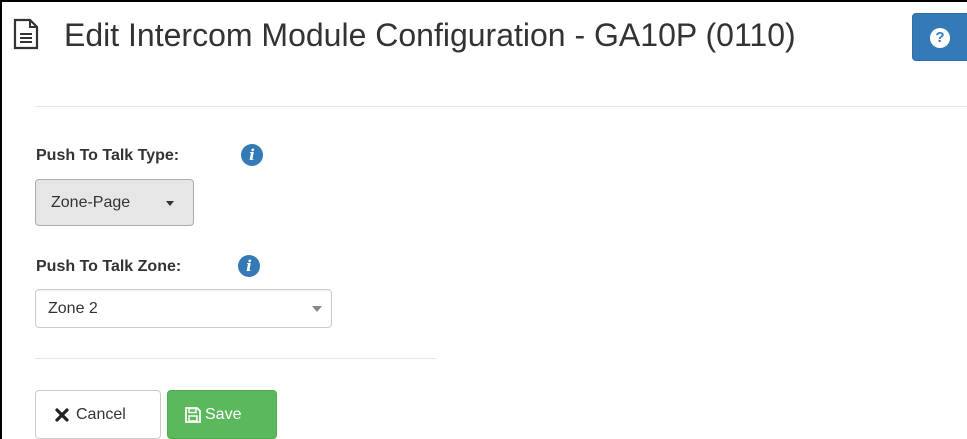  Describe the element at coordinates (235, 358) in the screenshot. I see `form-divider` at that location.